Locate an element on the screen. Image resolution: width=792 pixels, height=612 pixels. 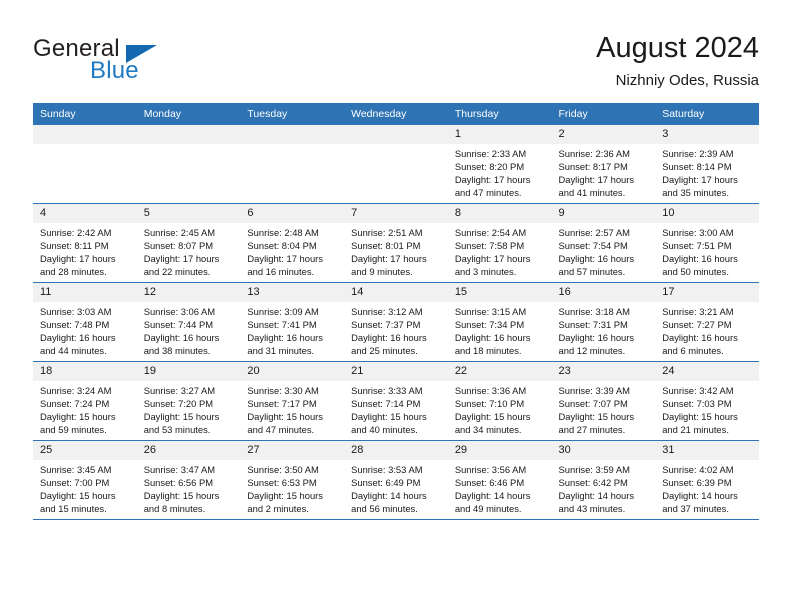
sunrise-text: Sunrise: 3:50 AM is located at coordinates (283, 469).